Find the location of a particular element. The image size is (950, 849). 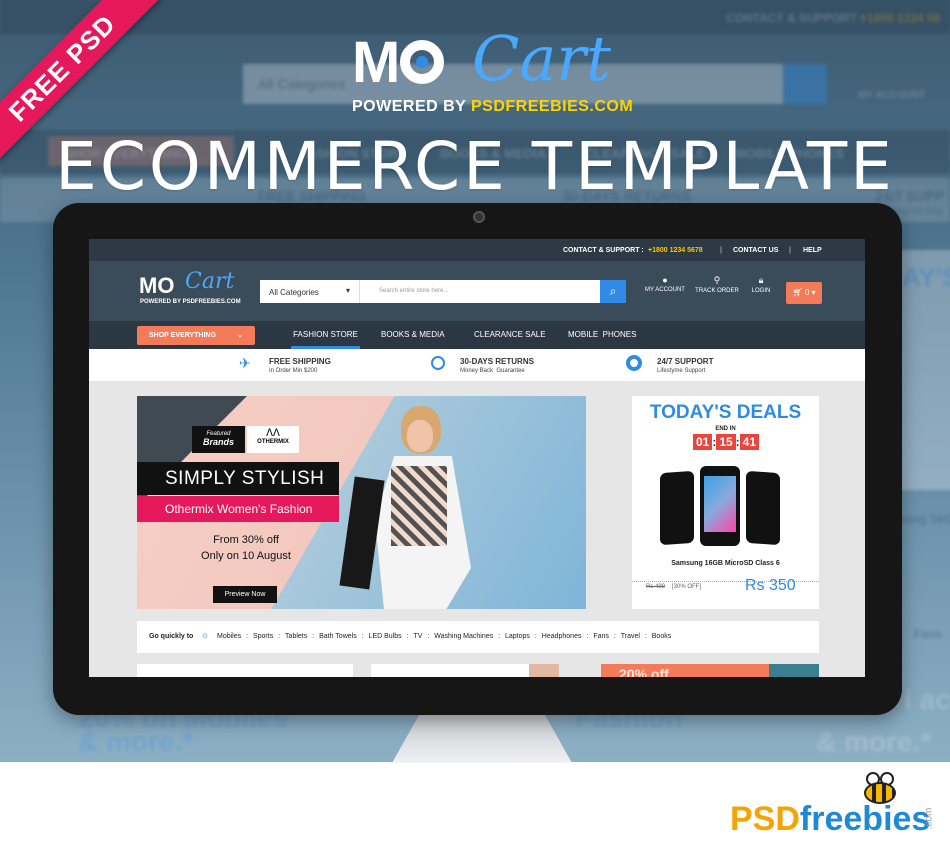

promo-peek-text: 20% off is located at coordinates (644, 671).